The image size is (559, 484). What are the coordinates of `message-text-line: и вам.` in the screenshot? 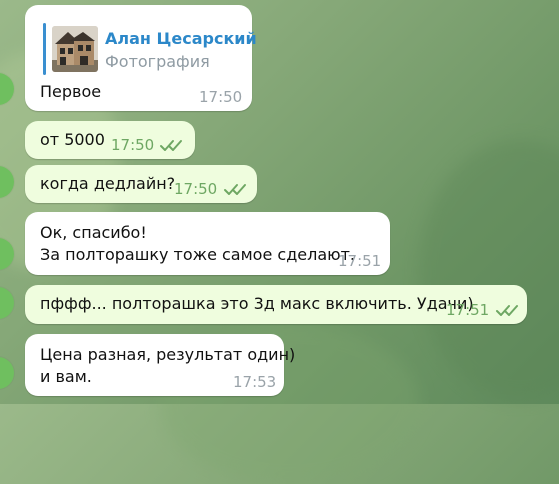 It's located at (66, 376).